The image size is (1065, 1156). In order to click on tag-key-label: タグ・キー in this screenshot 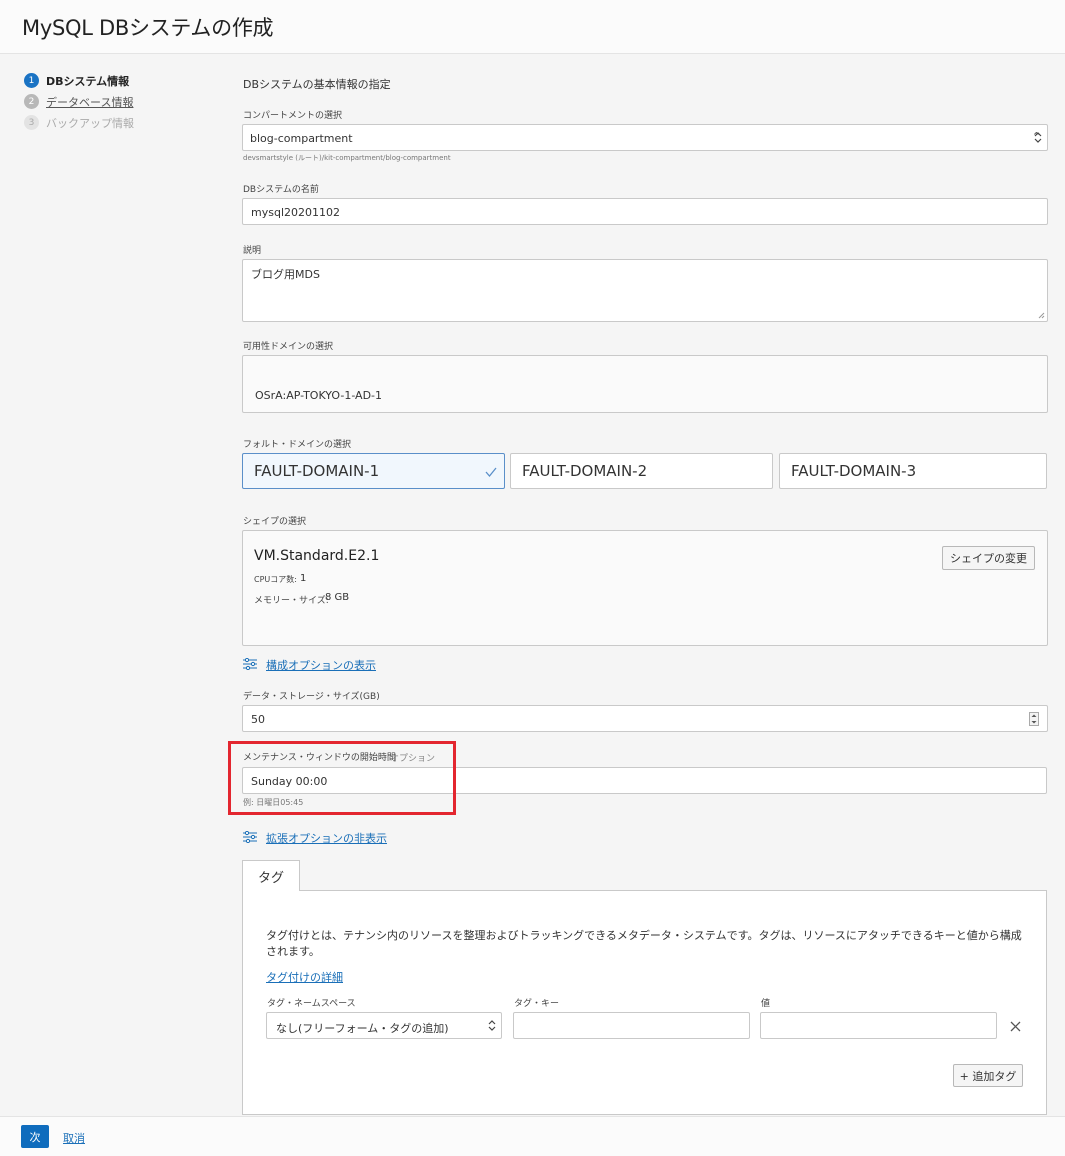, I will do `click(537, 1004)`.